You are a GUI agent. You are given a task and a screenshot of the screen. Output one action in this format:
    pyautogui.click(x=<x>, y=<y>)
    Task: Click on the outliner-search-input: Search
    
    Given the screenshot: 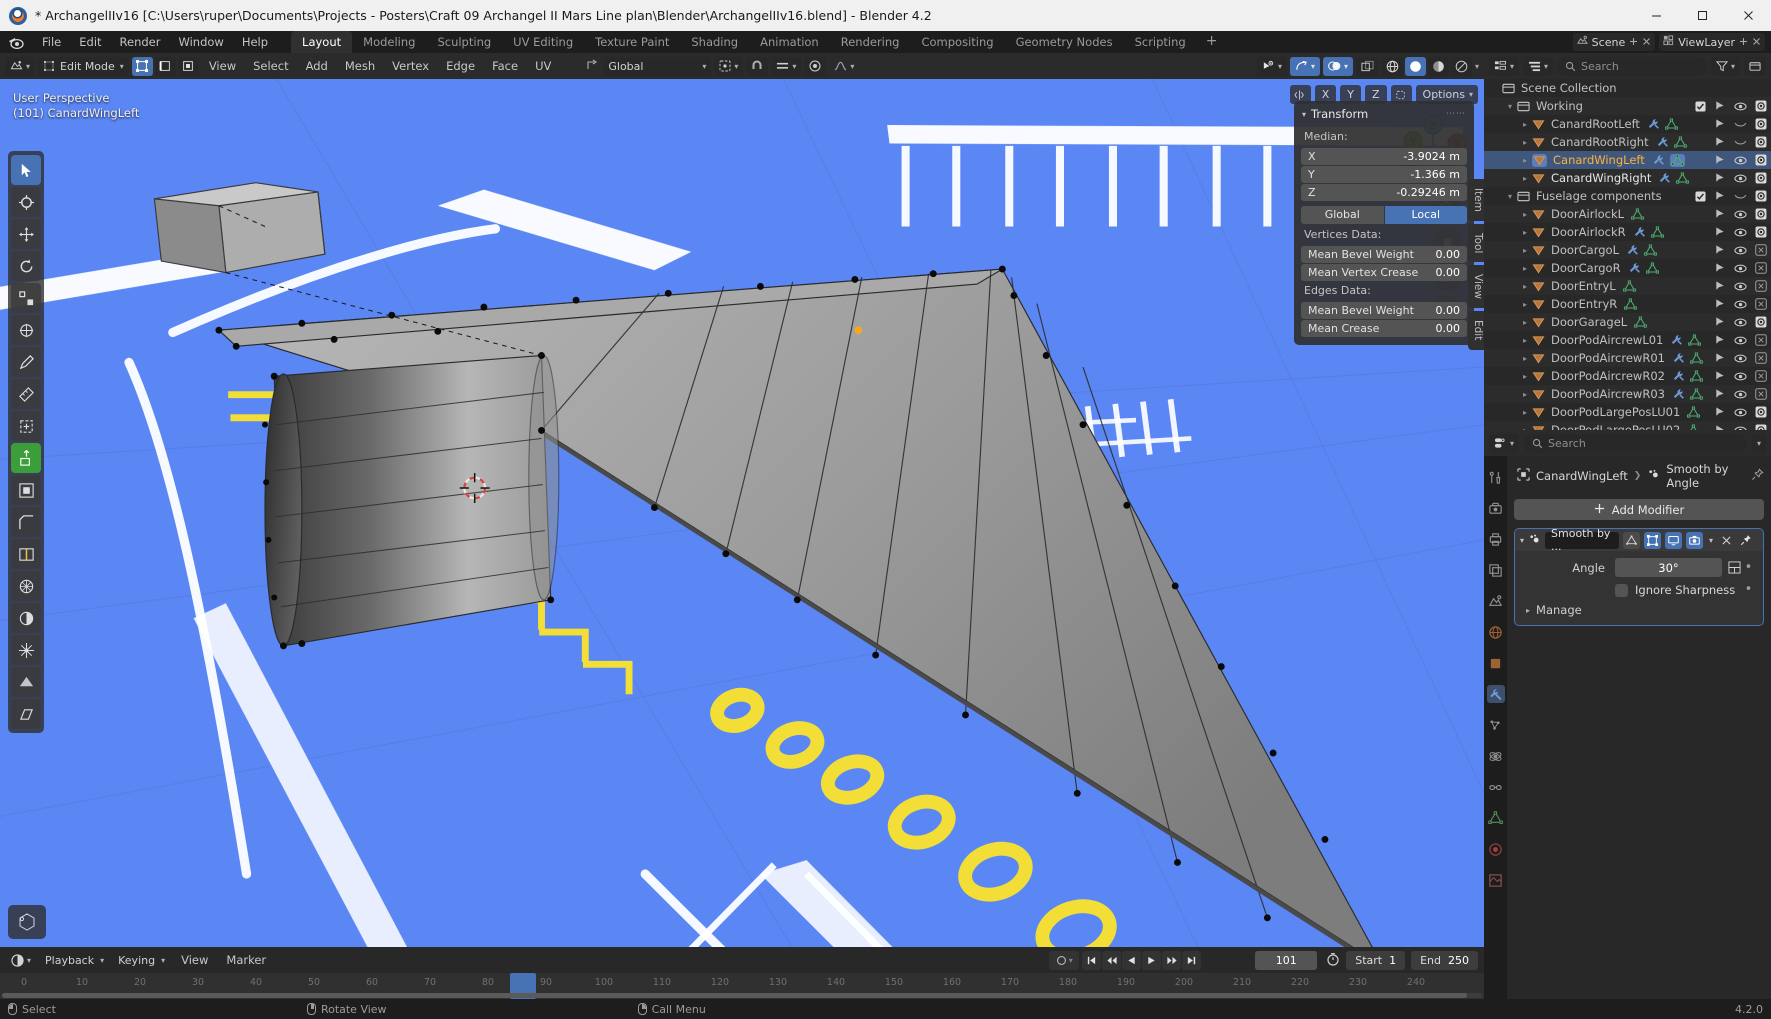 What is the action you would take?
    pyautogui.click(x=1632, y=66)
    